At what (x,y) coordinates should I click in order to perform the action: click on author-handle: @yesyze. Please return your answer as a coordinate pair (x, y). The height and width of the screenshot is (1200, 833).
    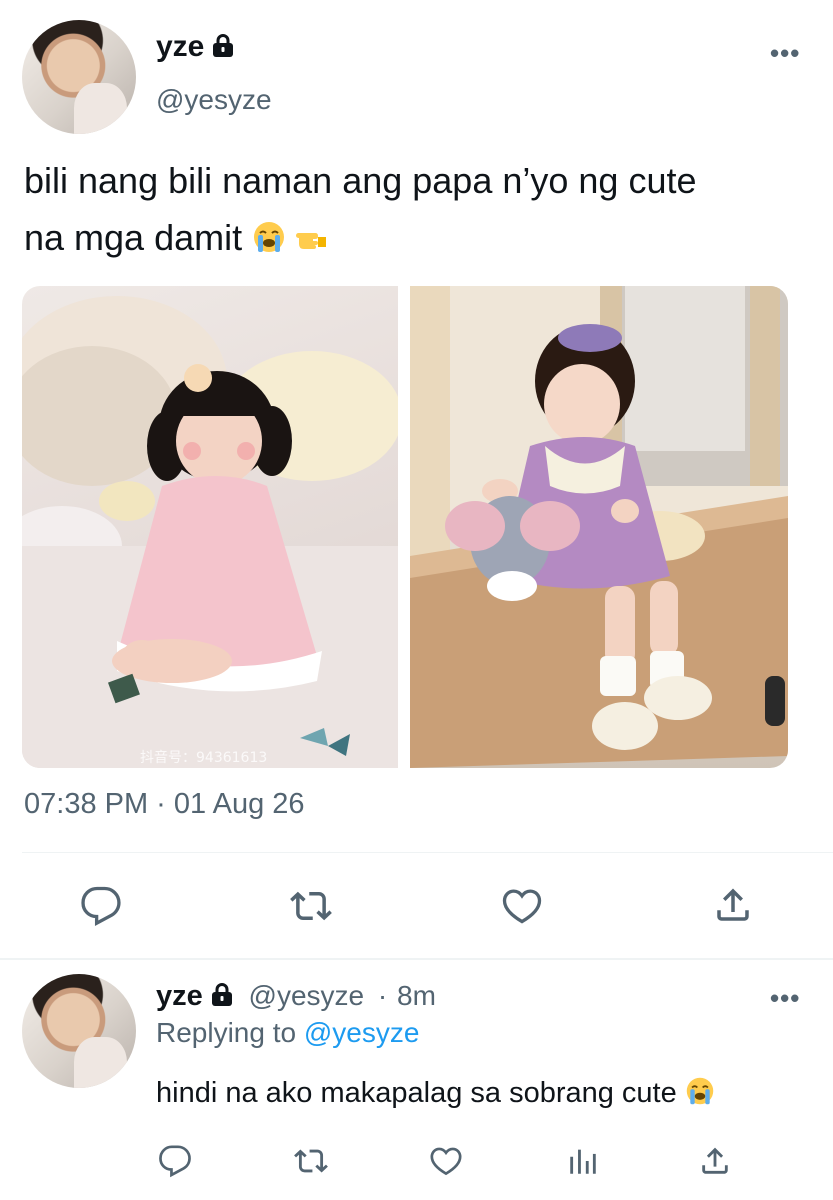
    Looking at the image, I should click on (214, 100).